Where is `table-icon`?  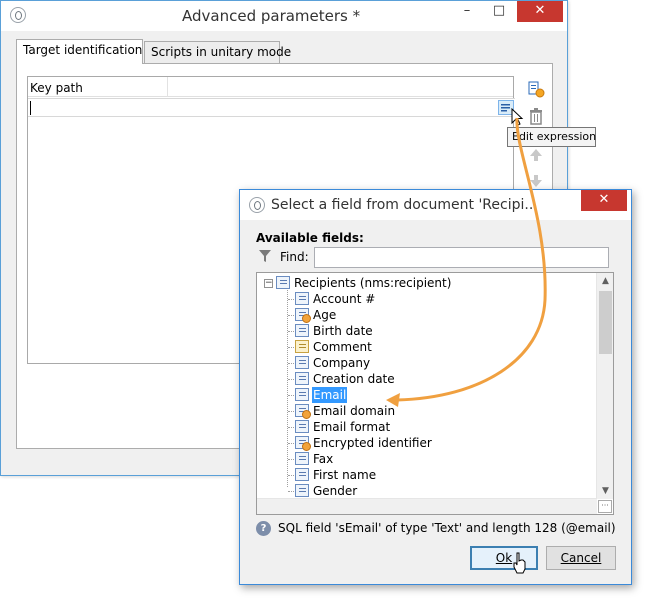
table-icon is located at coordinates (283, 282).